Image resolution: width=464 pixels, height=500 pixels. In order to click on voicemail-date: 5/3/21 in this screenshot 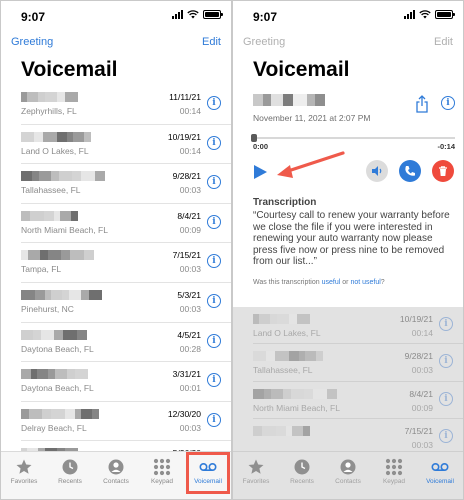, I will do `click(189, 294)`.